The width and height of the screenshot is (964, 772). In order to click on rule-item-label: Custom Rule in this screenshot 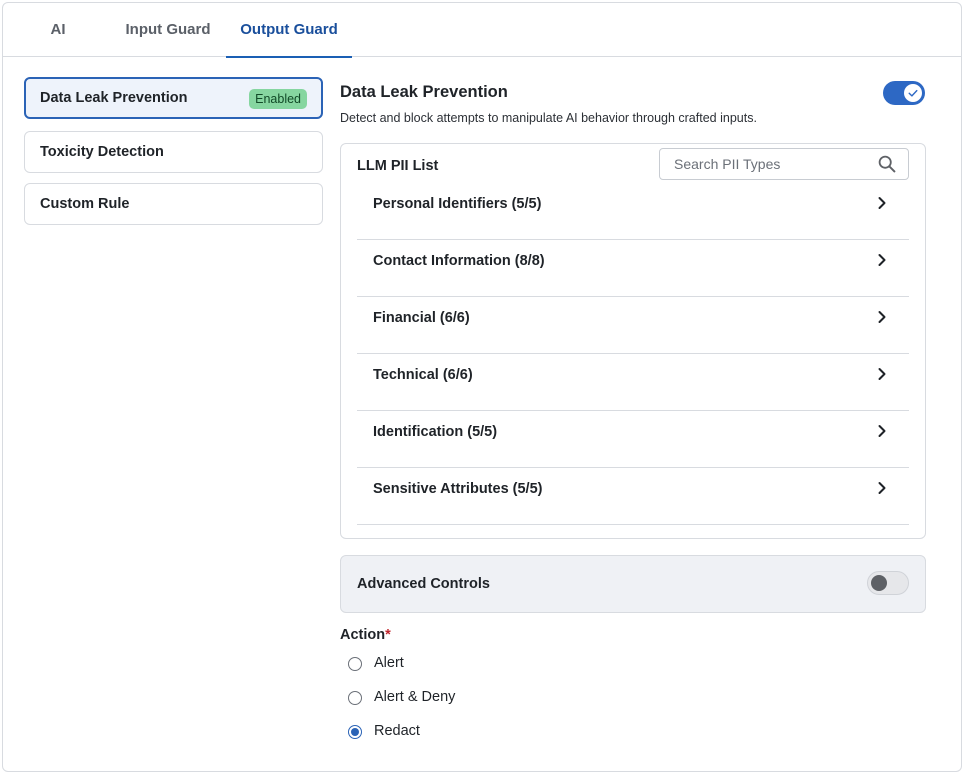, I will do `click(85, 204)`.